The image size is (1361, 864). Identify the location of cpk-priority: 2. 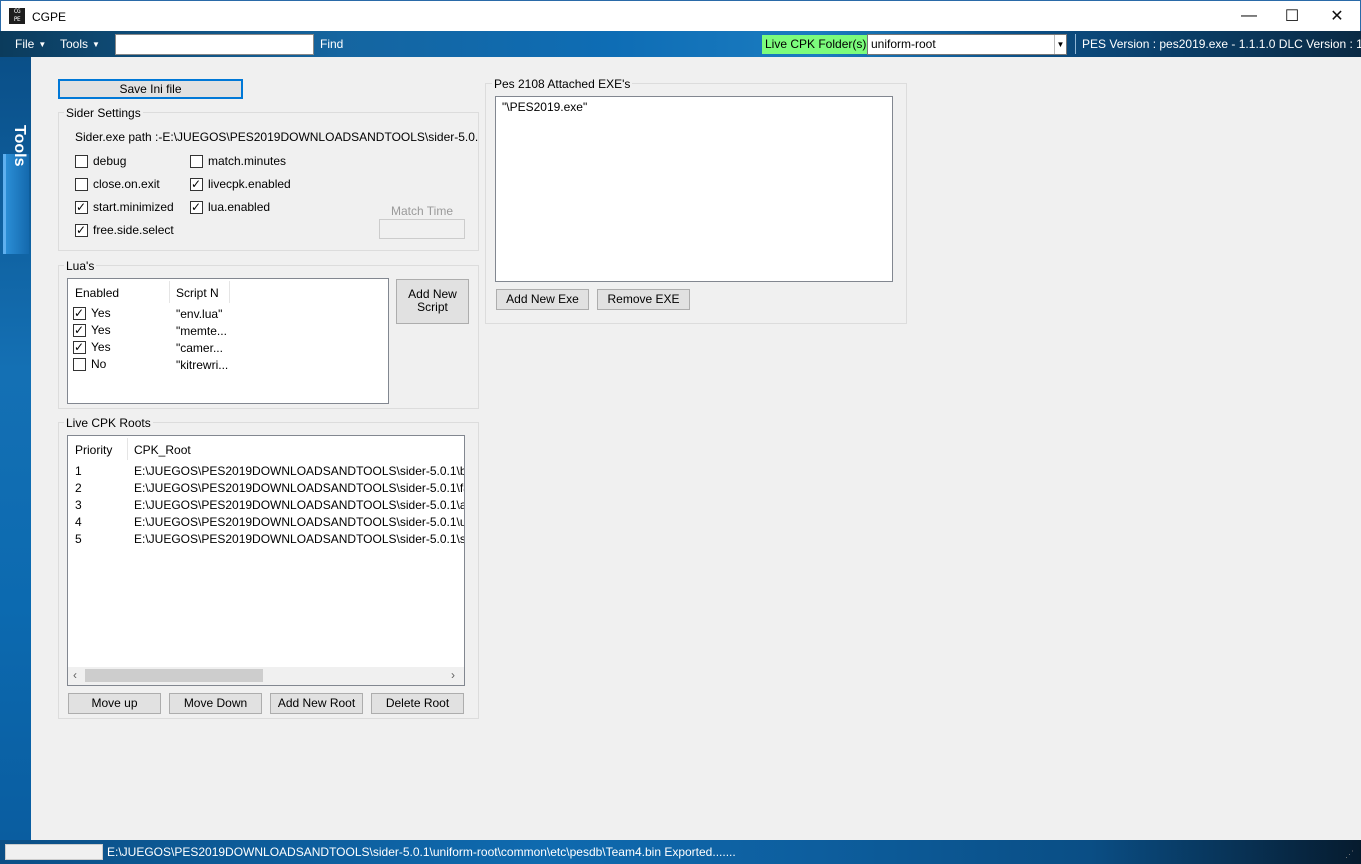
(78, 488).